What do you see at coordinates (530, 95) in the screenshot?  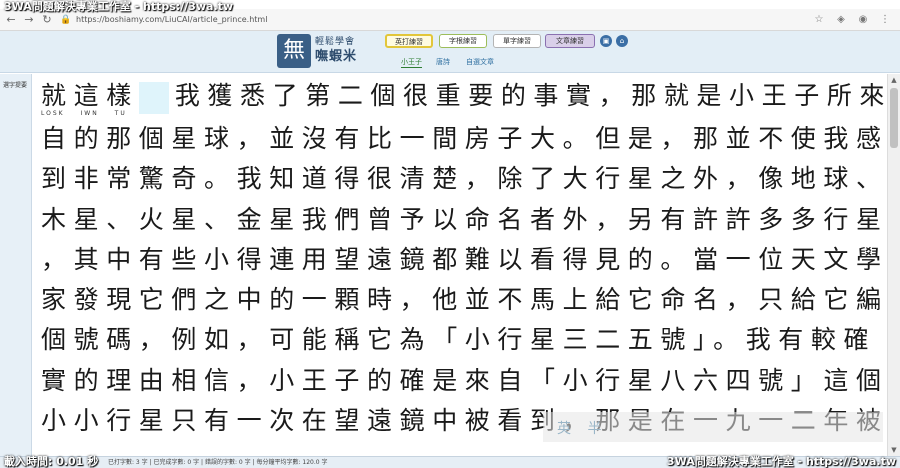 I see `article-text: 我獲悉了第二個很重要的事實，那就是小王子所來` at bounding box center [530, 95].